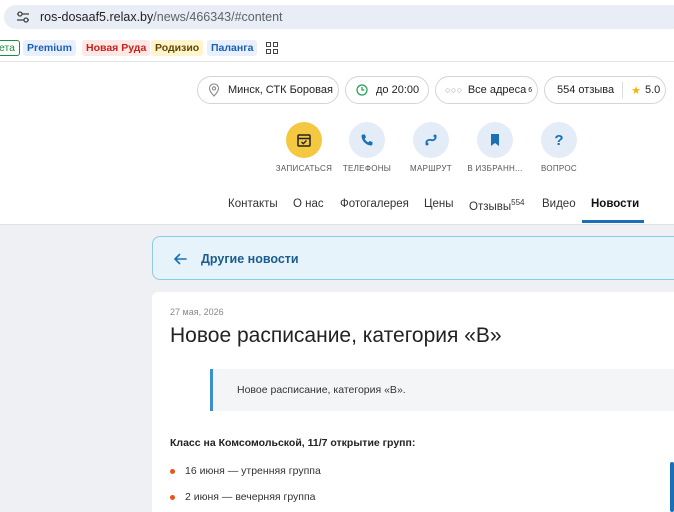 The height and width of the screenshot is (512, 674). I want to click on action-route: МАРШРУТ, so click(431, 147).